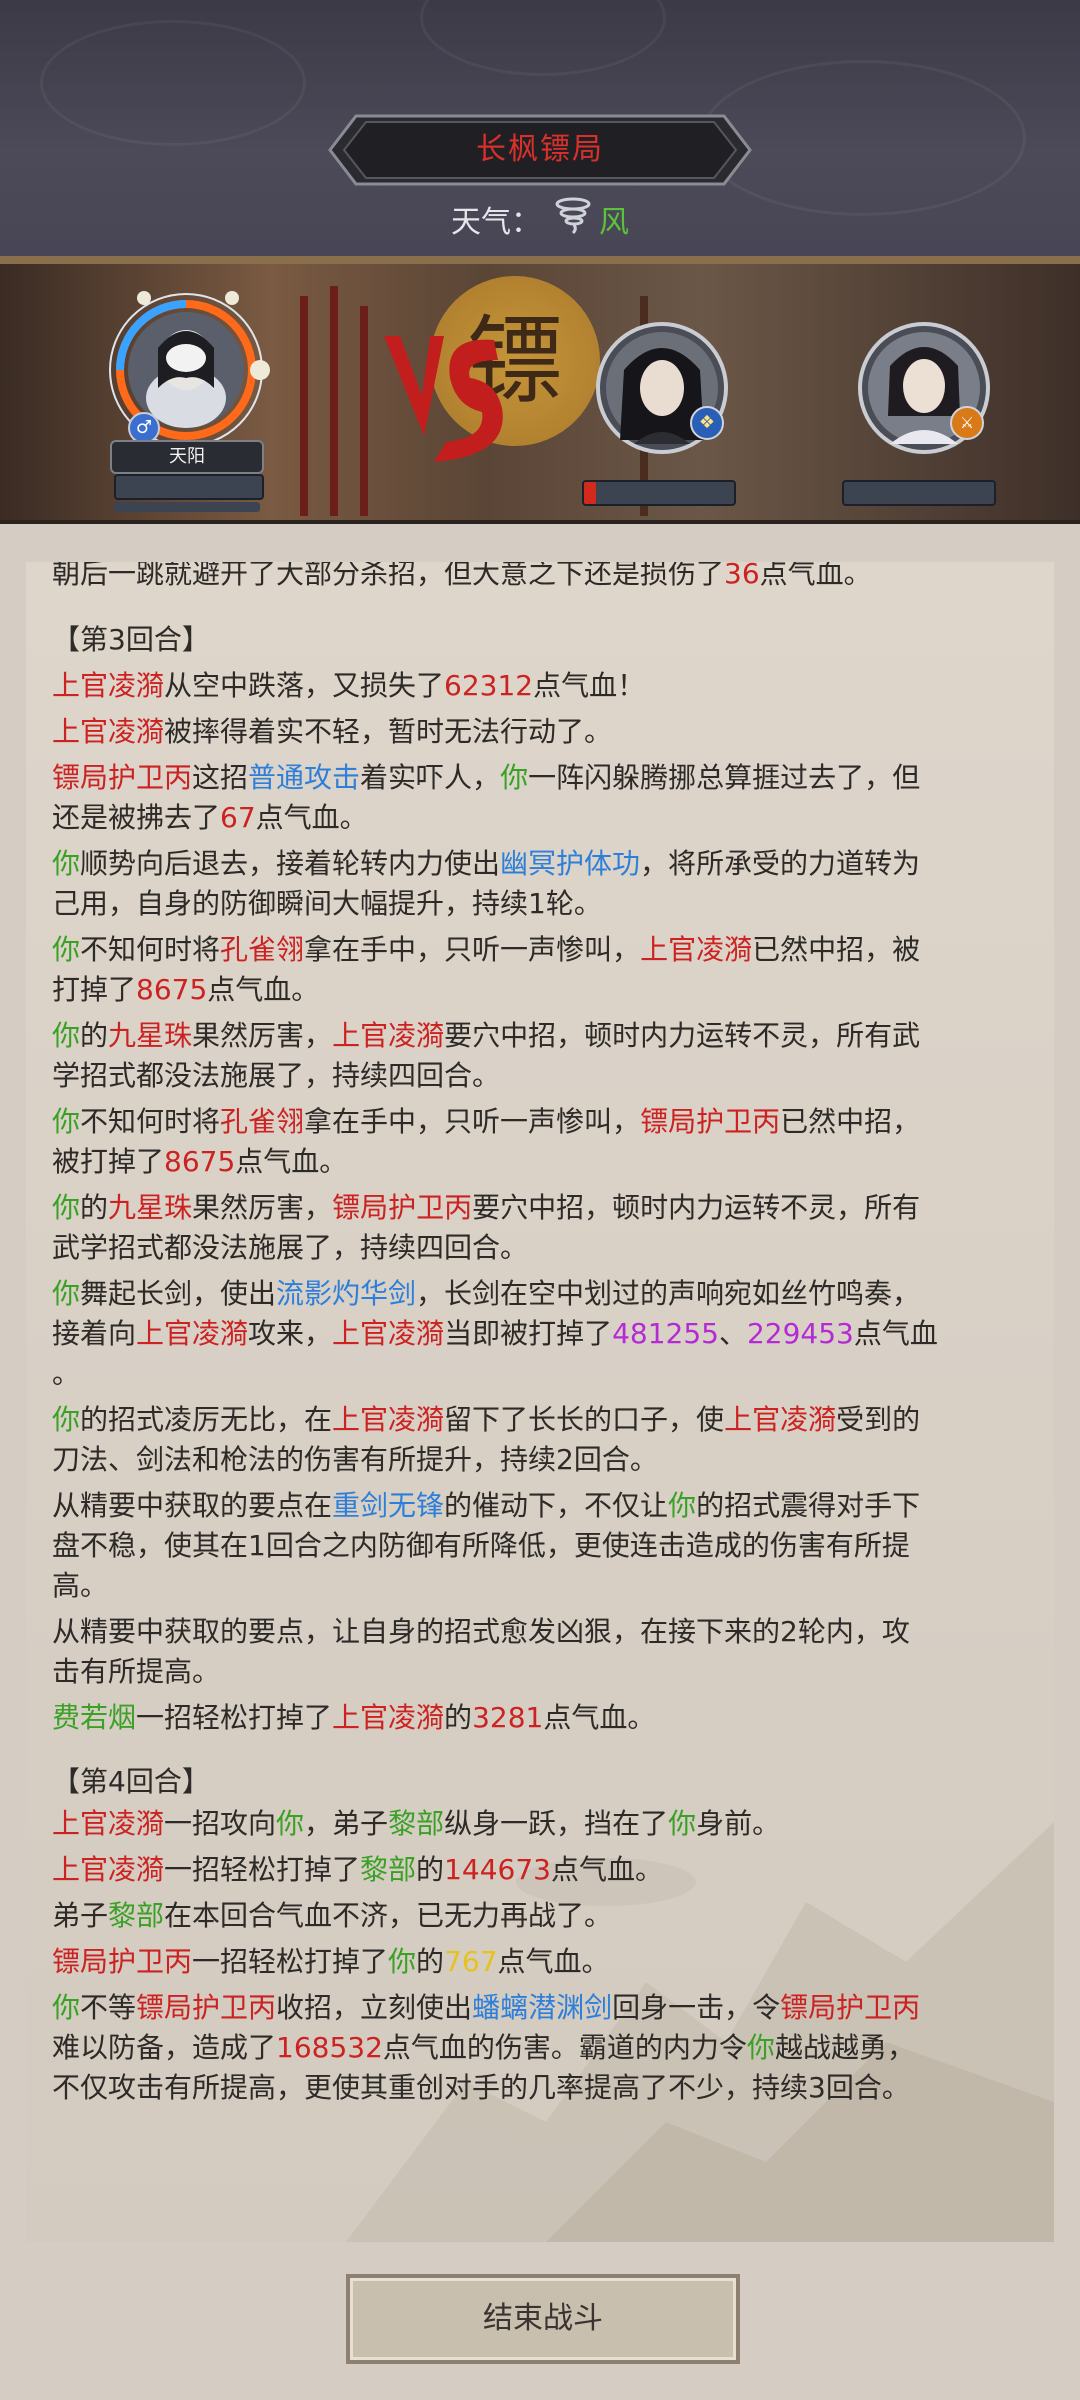 The height and width of the screenshot is (2400, 1080). I want to click on log-text: 朝后一跳就避开了大部分杀招，但大意之下还是损伤了, so click(388, 576).